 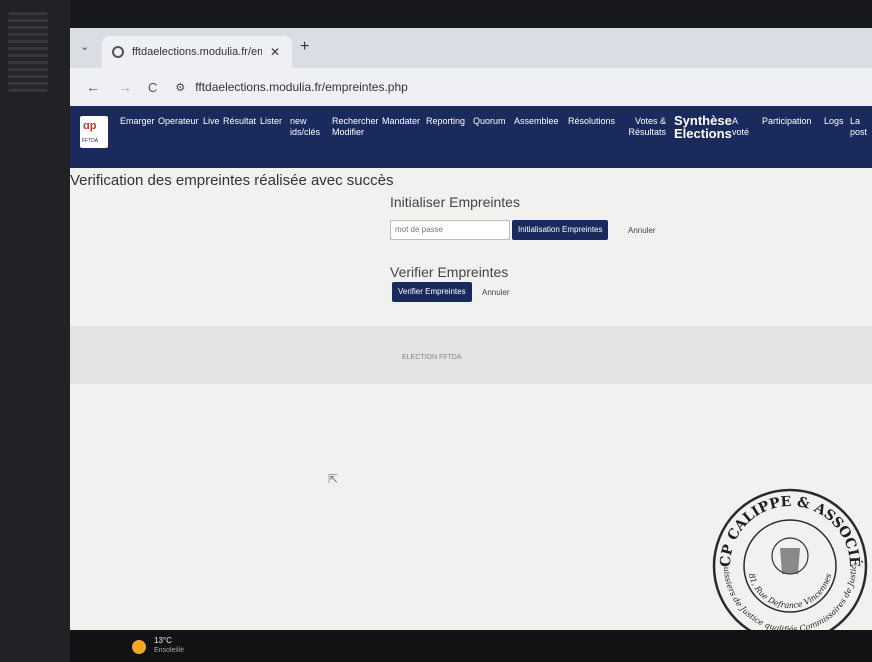 What do you see at coordinates (787, 121) in the screenshot?
I see `nav-participation: Participation` at bounding box center [787, 121].